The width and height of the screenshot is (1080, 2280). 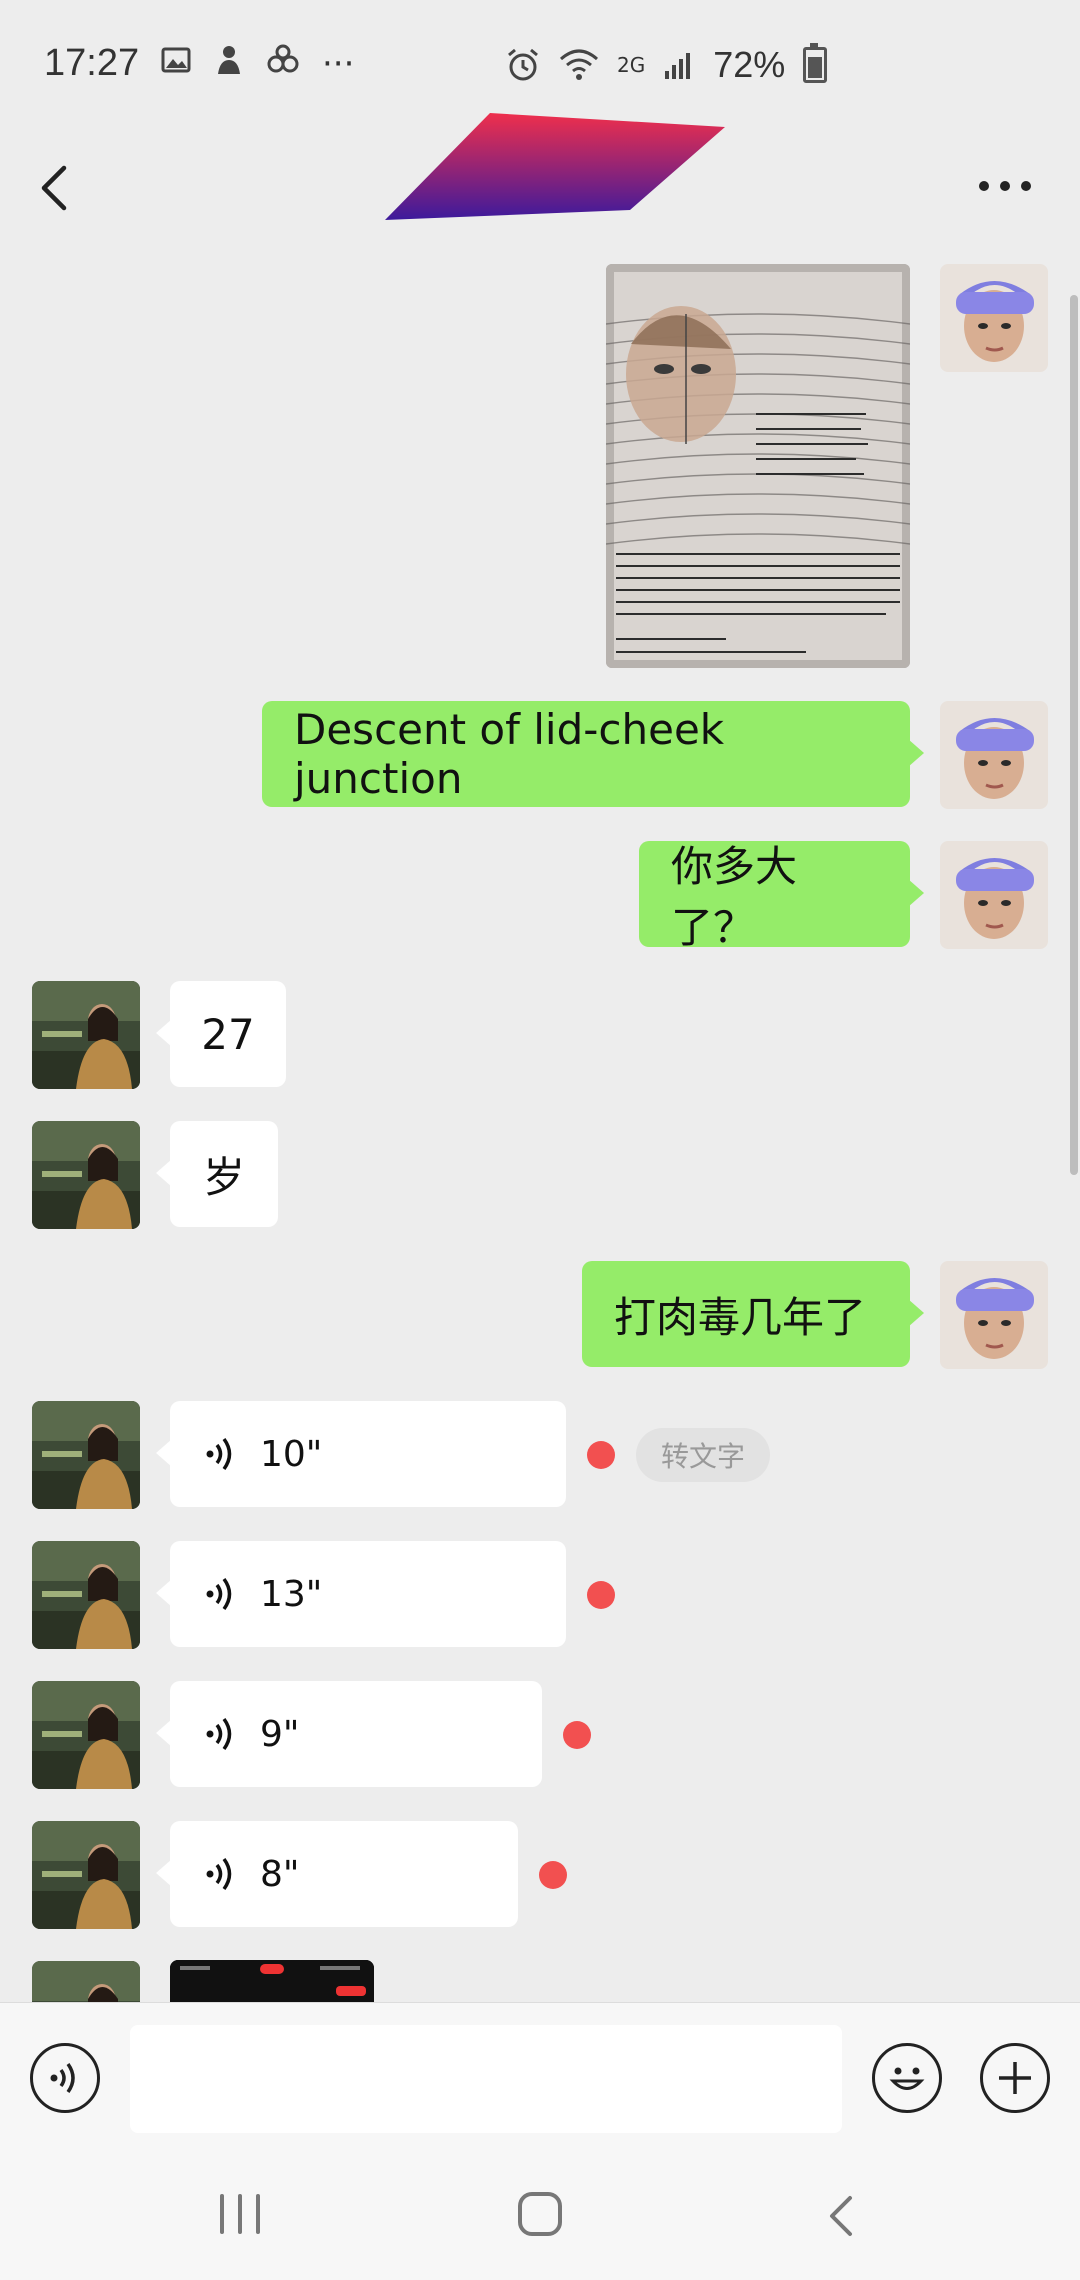 What do you see at coordinates (337, 1874) in the screenshot?
I see `voice-message: 8"` at bounding box center [337, 1874].